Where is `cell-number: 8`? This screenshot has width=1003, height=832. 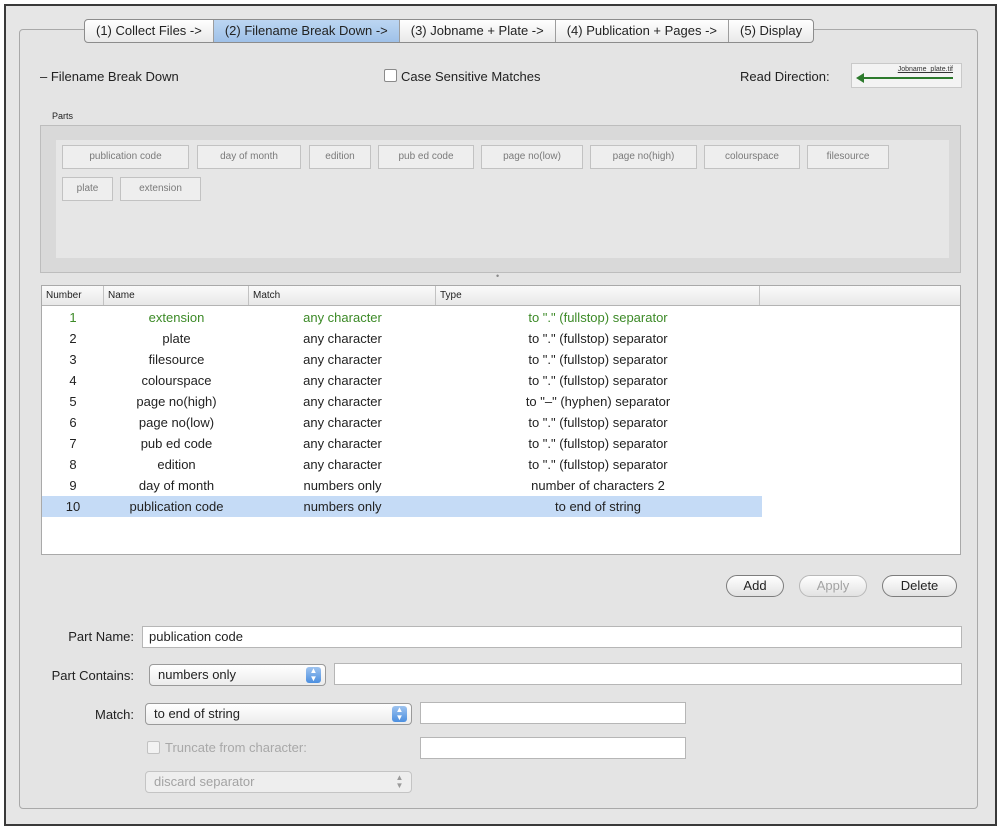
cell-number: 8 is located at coordinates (73, 464).